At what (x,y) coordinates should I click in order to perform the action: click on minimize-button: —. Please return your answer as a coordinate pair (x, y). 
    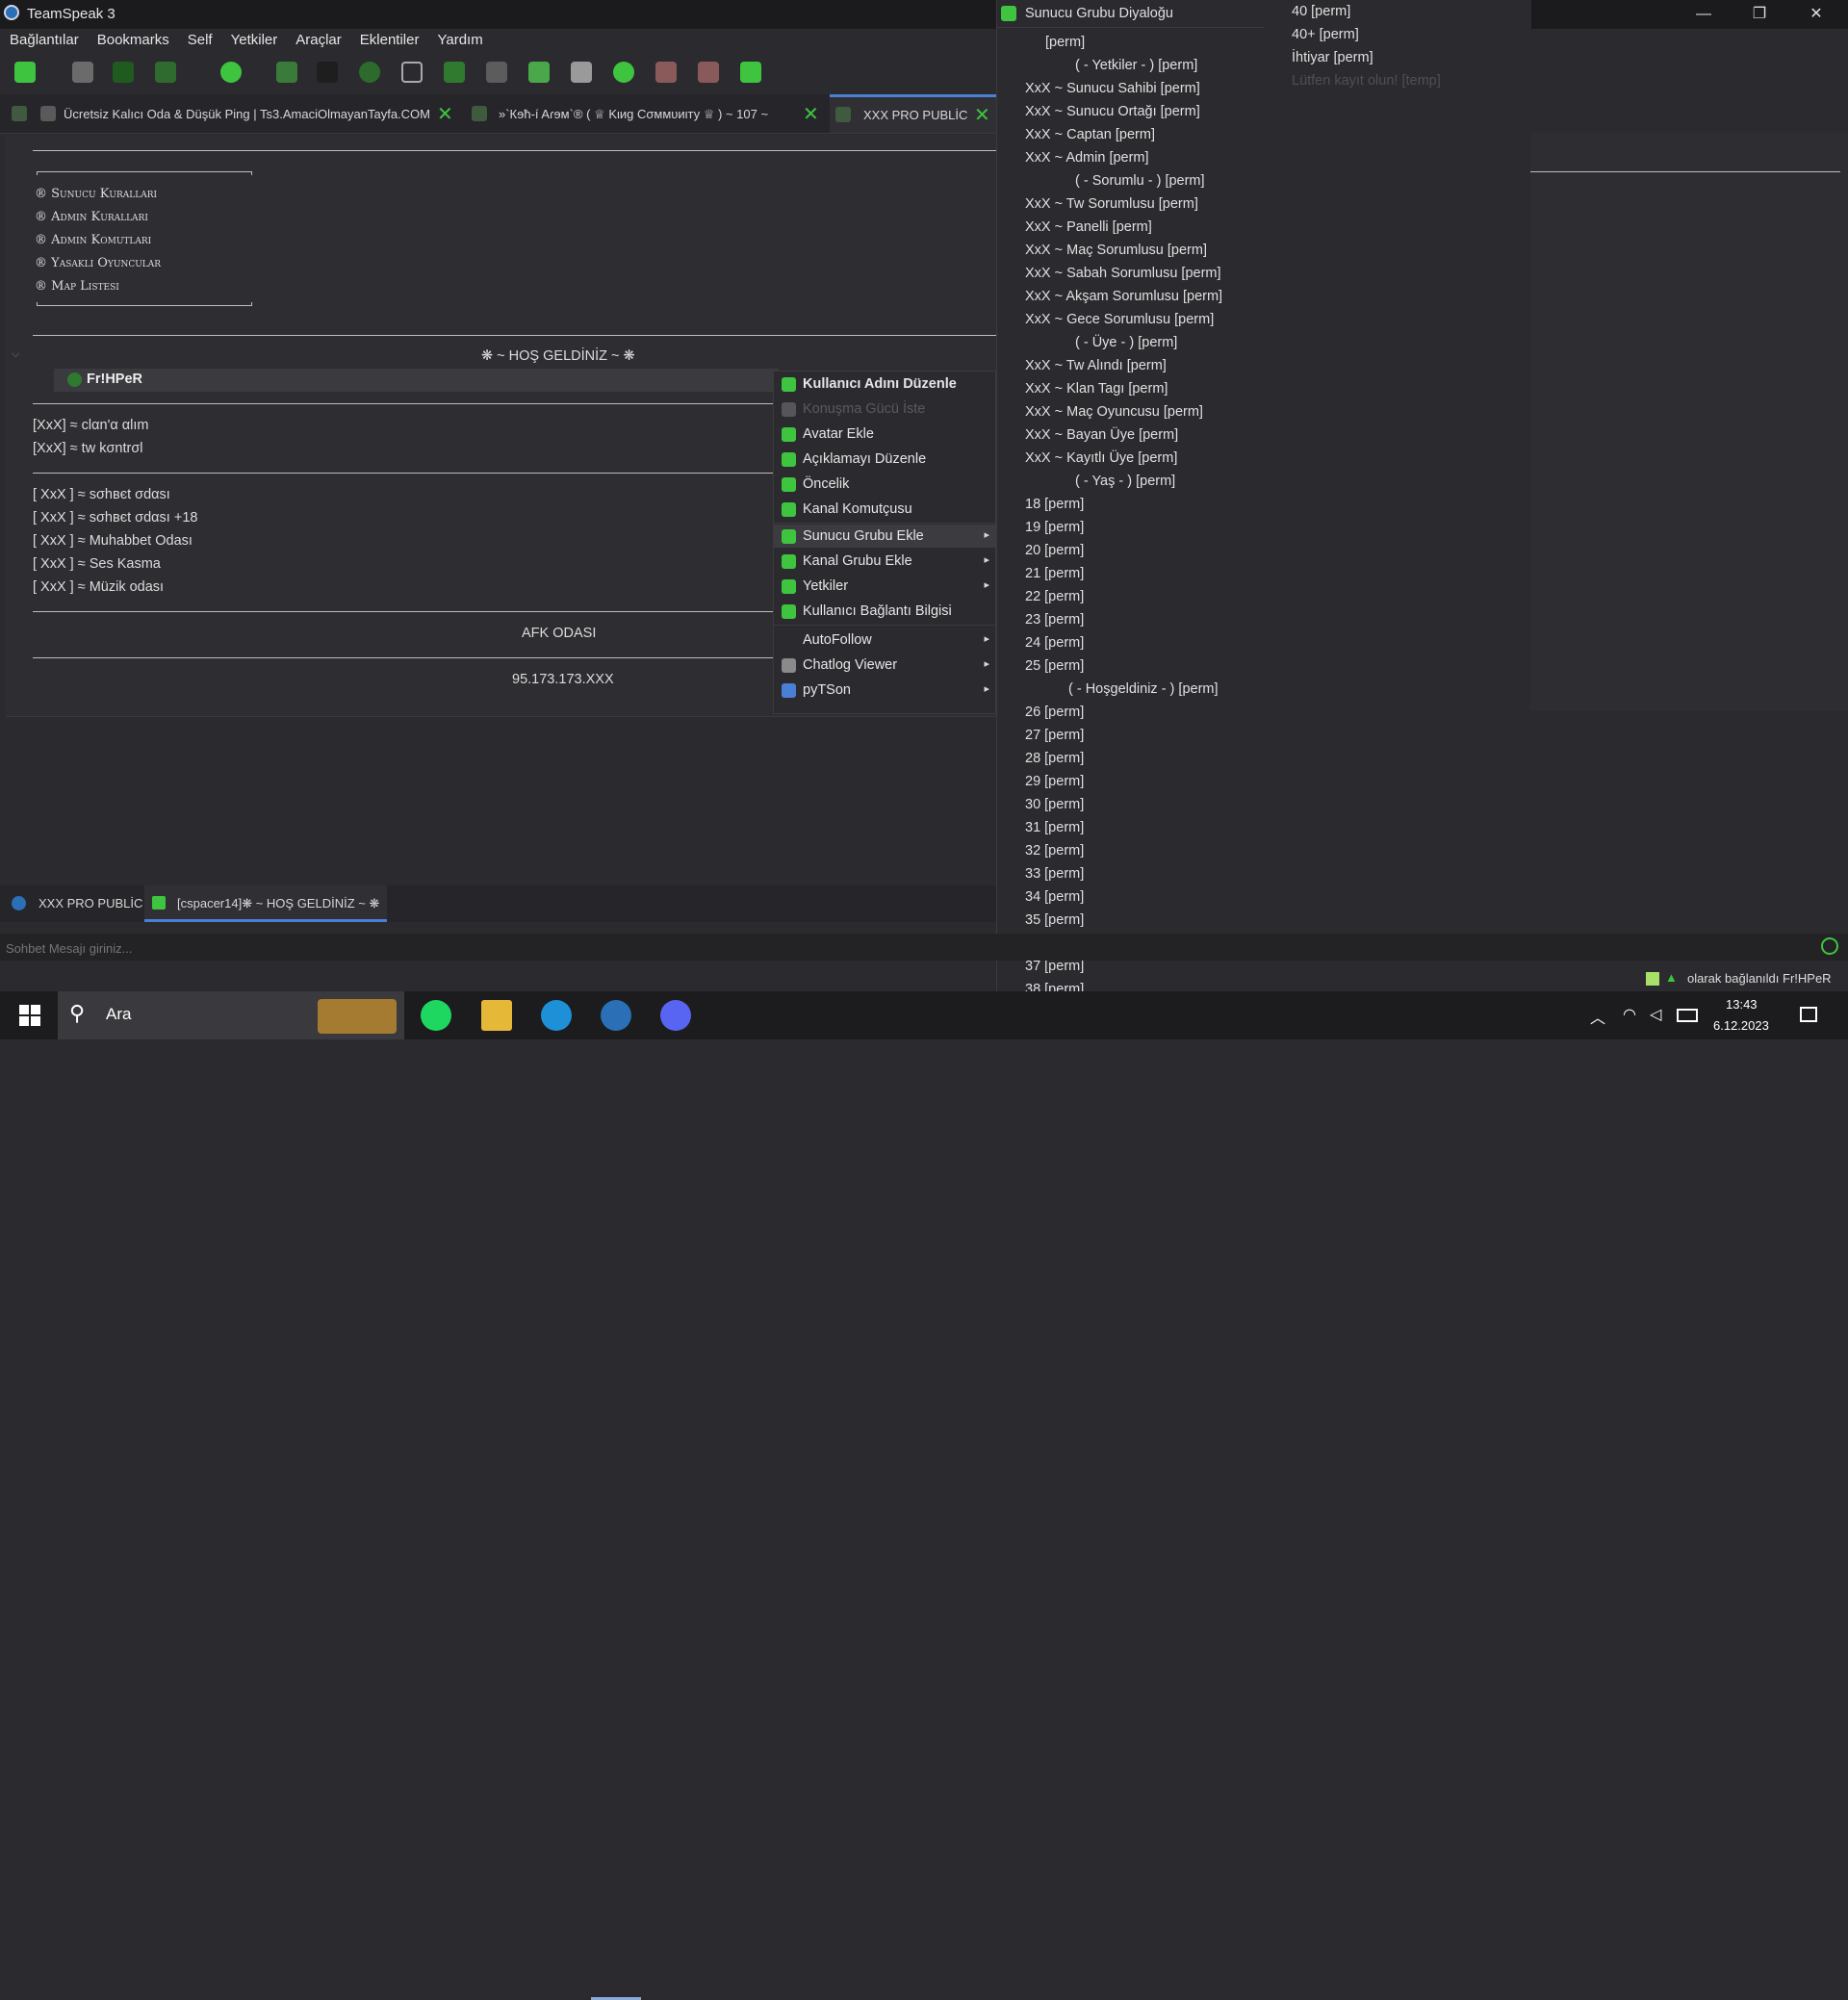
    Looking at the image, I should click on (1703, 14).